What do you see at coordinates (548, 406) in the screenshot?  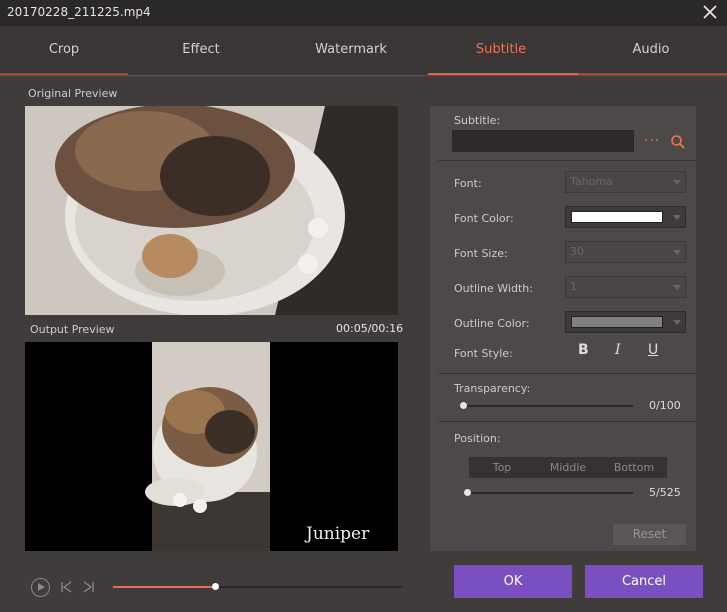 I see `transparency-slider` at bounding box center [548, 406].